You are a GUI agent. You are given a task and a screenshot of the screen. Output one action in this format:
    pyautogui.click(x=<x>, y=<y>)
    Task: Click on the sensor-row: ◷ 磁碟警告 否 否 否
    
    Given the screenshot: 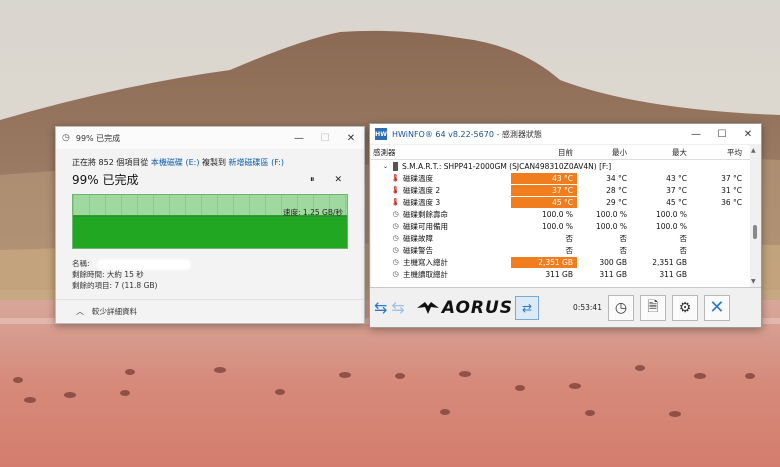 What is the action you would take?
    pyautogui.click(x=560, y=250)
    